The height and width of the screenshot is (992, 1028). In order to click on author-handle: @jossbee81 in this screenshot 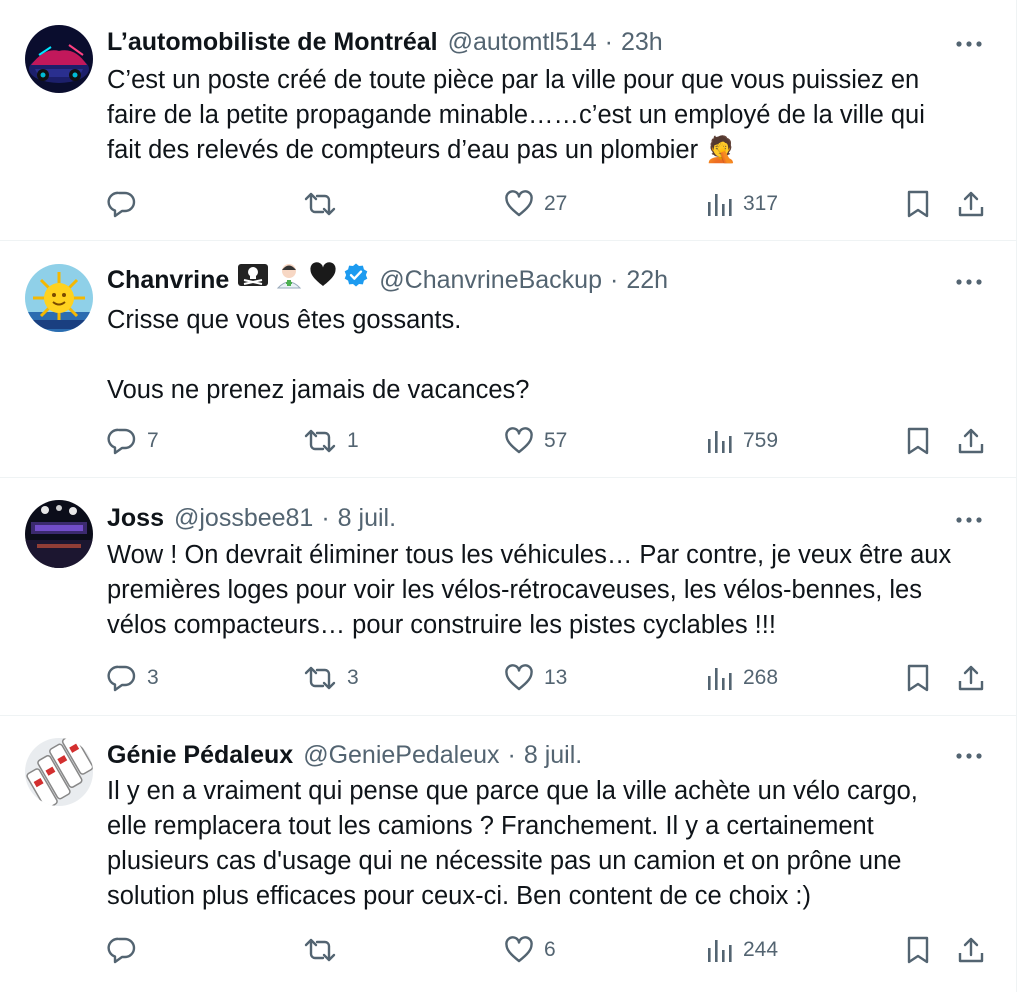, I will do `click(243, 518)`.